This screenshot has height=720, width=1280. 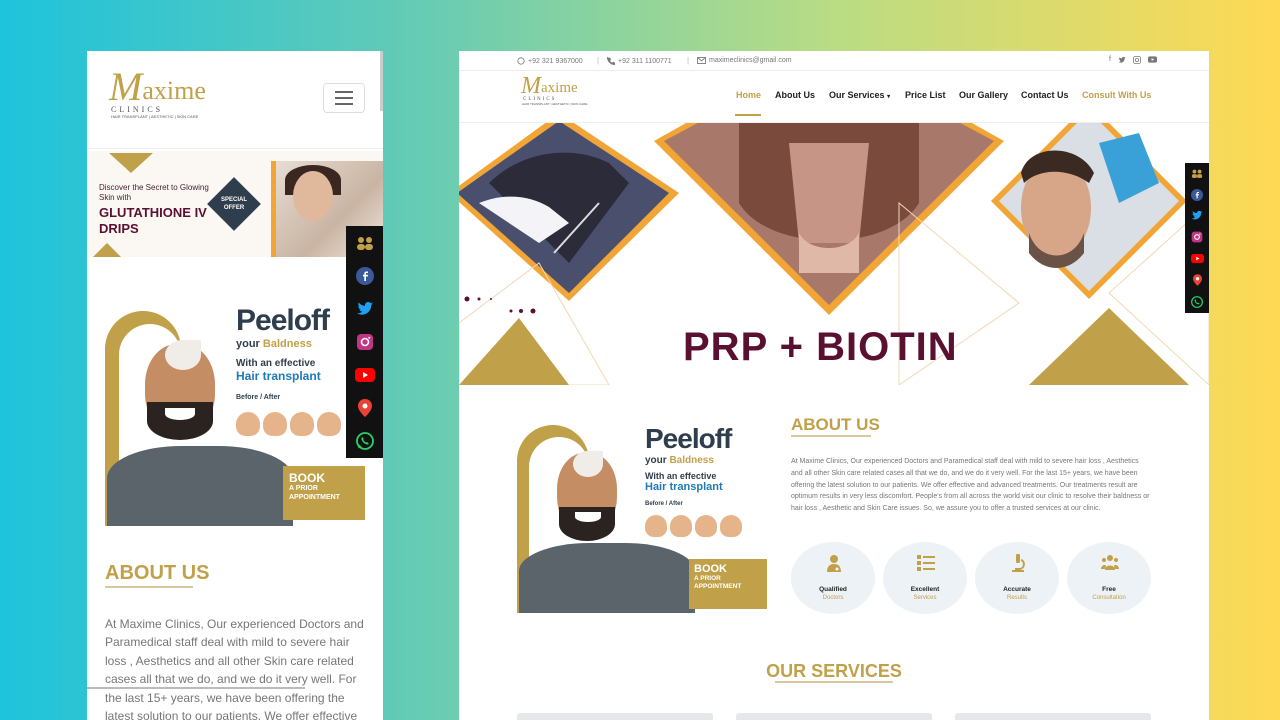 What do you see at coordinates (555, 61) in the screenshot?
I see `whatsapp-number: +92 321 9367000` at bounding box center [555, 61].